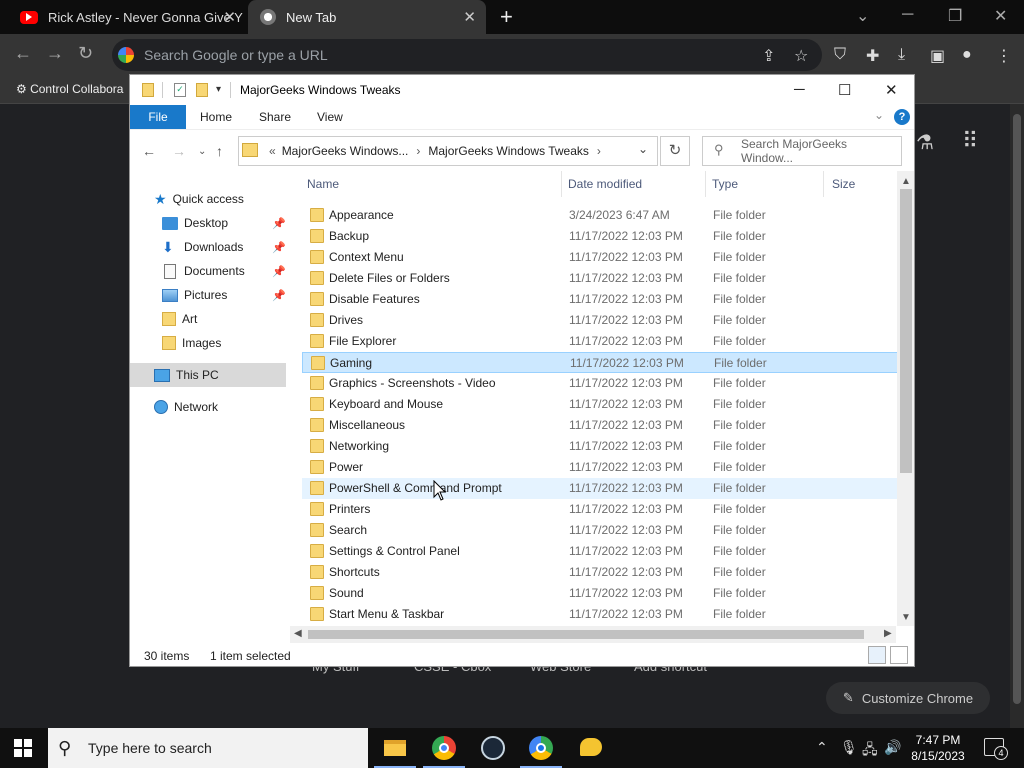 The height and width of the screenshot is (768, 1024). Describe the element at coordinates (955, 16) in the screenshot. I see `restore-icon: ❐` at that location.